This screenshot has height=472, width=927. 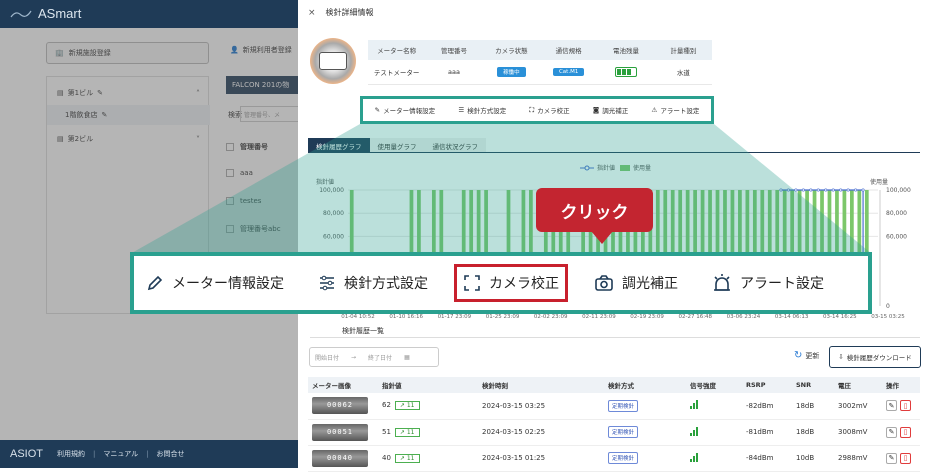 What do you see at coordinates (614, 385) in the screenshot?
I see `table-header: メーター画像 指針値 検針時刻 検針方式 信号強度 RSRP SNR 電圧 操作` at bounding box center [614, 385].